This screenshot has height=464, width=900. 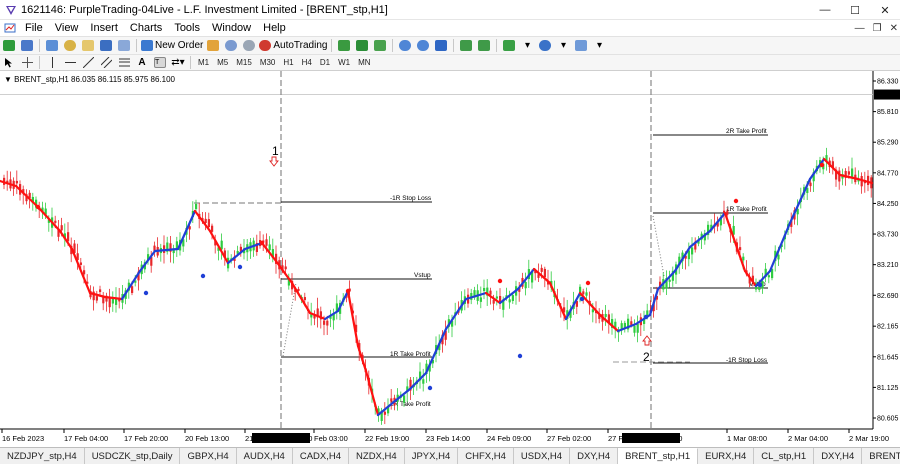 What do you see at coordinates (70, 45) in the screenshot?
I see `data-window-icon` at bounding box center [70, 45].